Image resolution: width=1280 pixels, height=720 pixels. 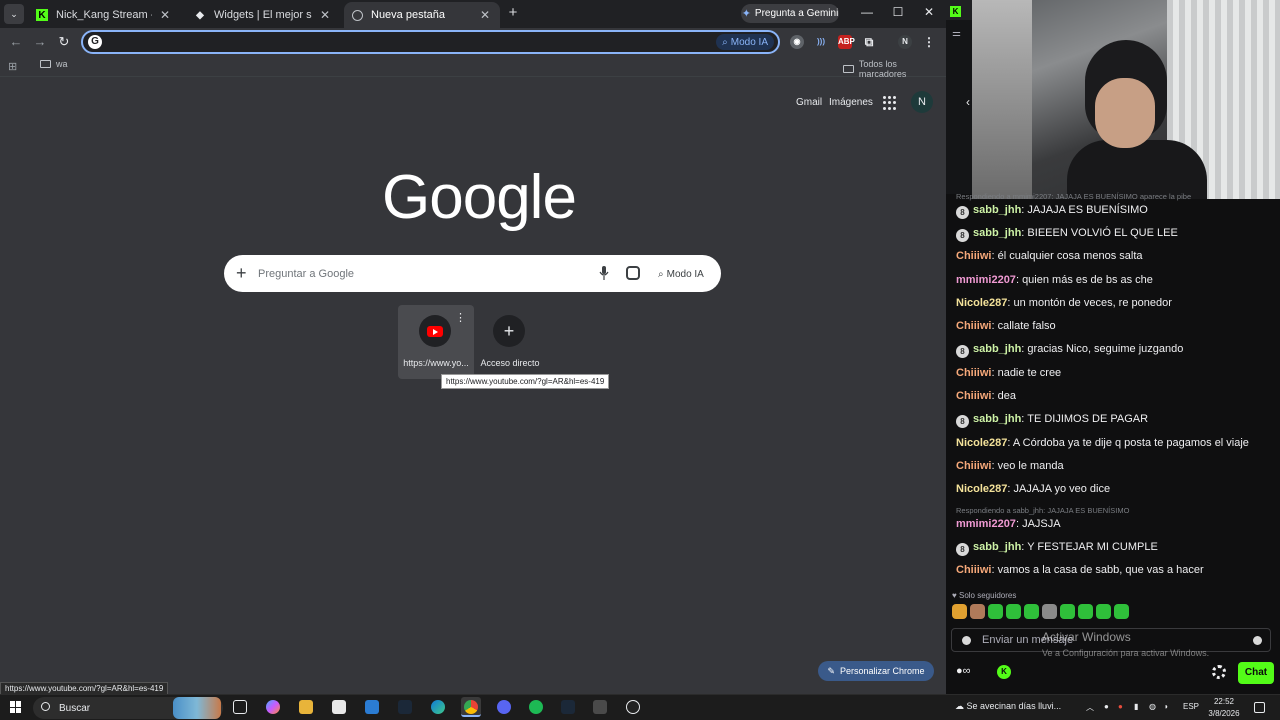 I want to click on tab-title: Nick_Kang Stream - Watch Live, so click(x=104, y=15).